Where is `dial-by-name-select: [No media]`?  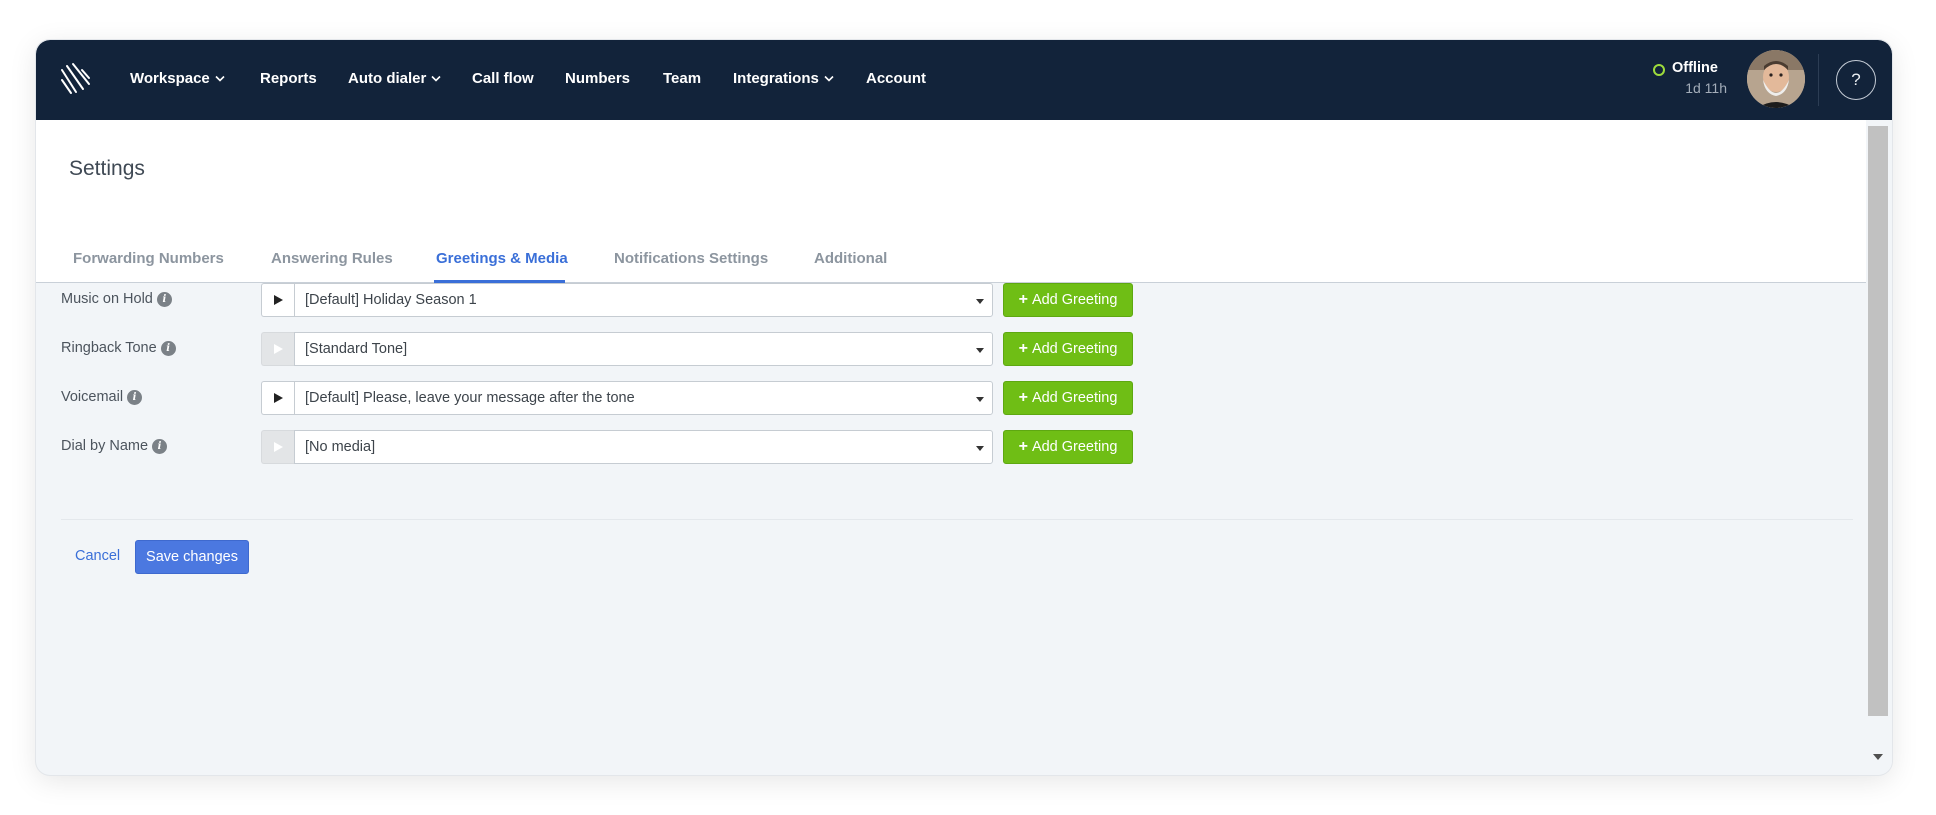
dial-by-name-select: [No media] is located at coordinates (643, 447).